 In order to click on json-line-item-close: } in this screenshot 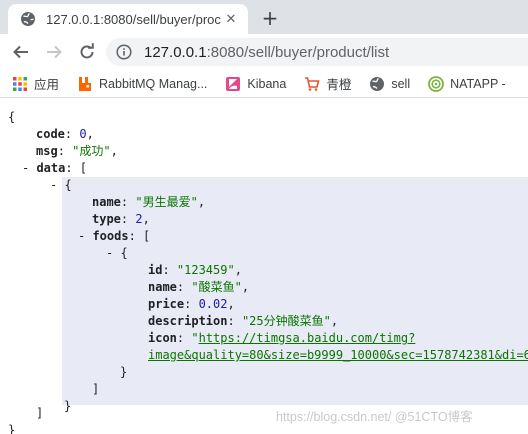, I will do `click(67, 406)`.